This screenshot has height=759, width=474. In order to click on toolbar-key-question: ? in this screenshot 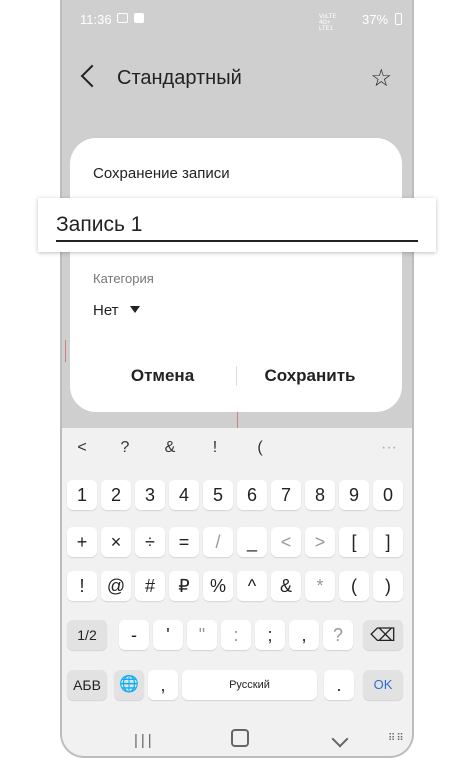, I will do `click(125, 448)`.